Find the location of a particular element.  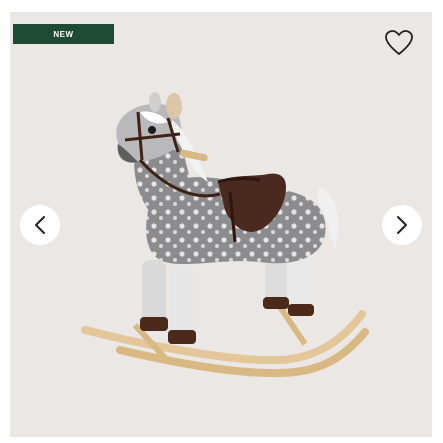

wishlist-button is located at coordinates (399, 43).